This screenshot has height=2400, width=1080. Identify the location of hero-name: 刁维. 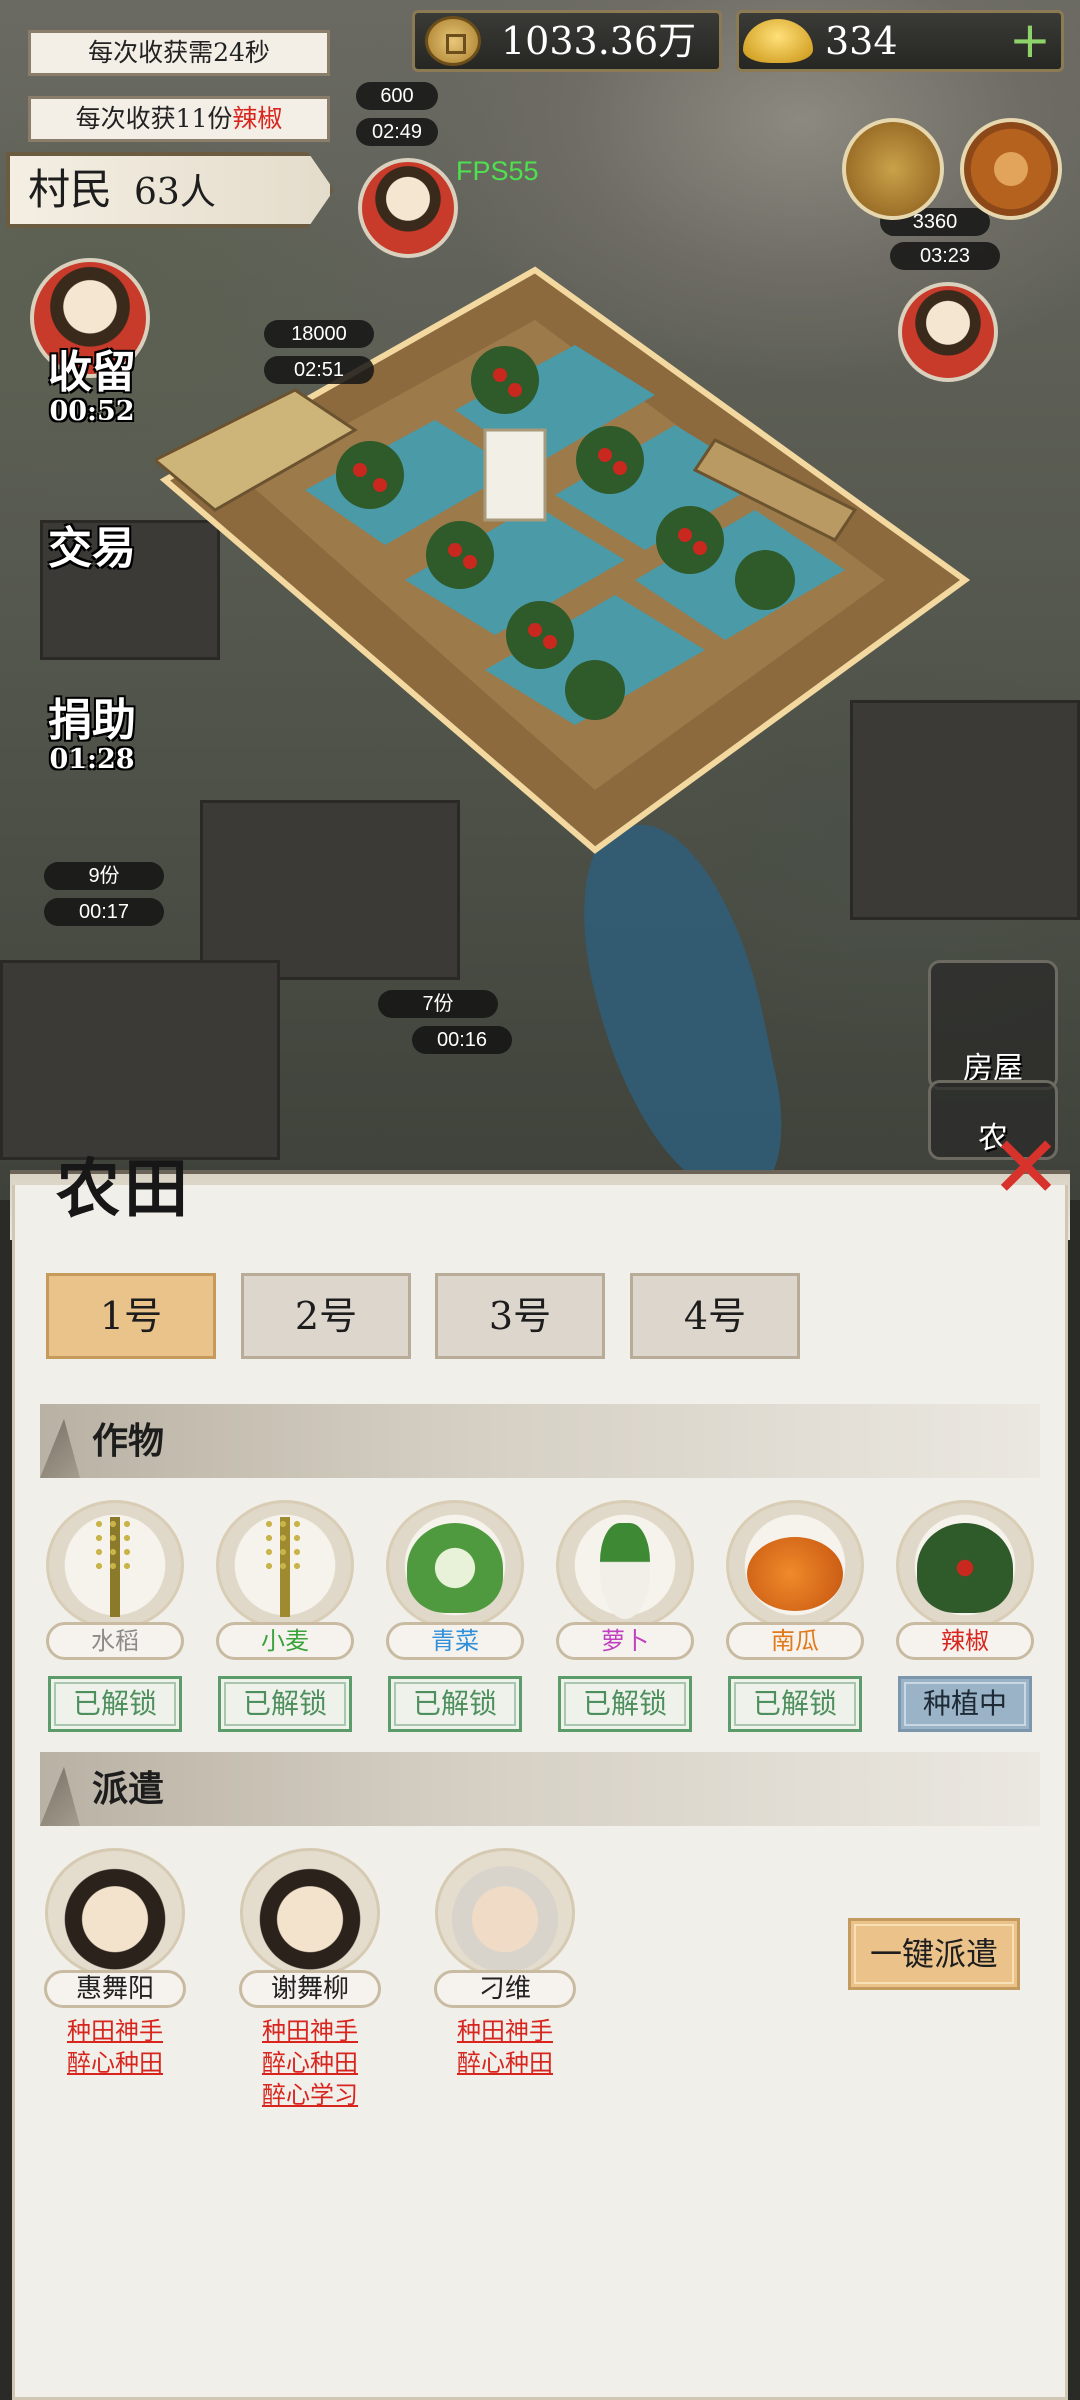
(505, 1989).